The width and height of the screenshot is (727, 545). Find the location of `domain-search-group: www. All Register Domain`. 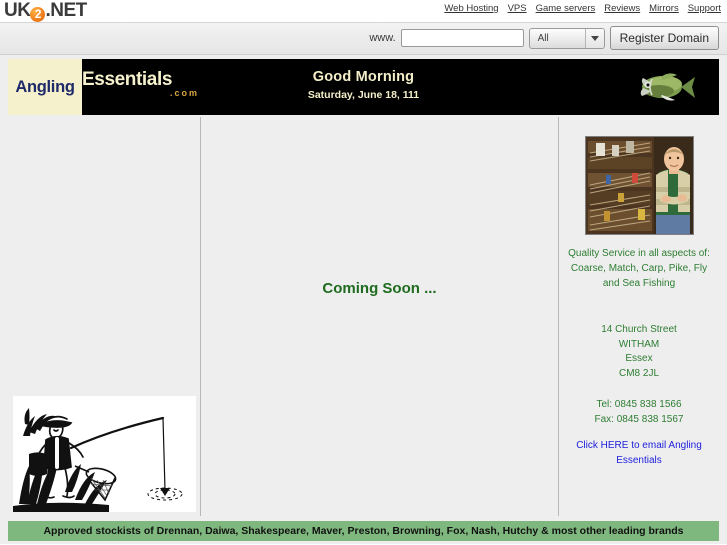

domain-search-group: www. All Register Domain is located at coordinates (544, 38).